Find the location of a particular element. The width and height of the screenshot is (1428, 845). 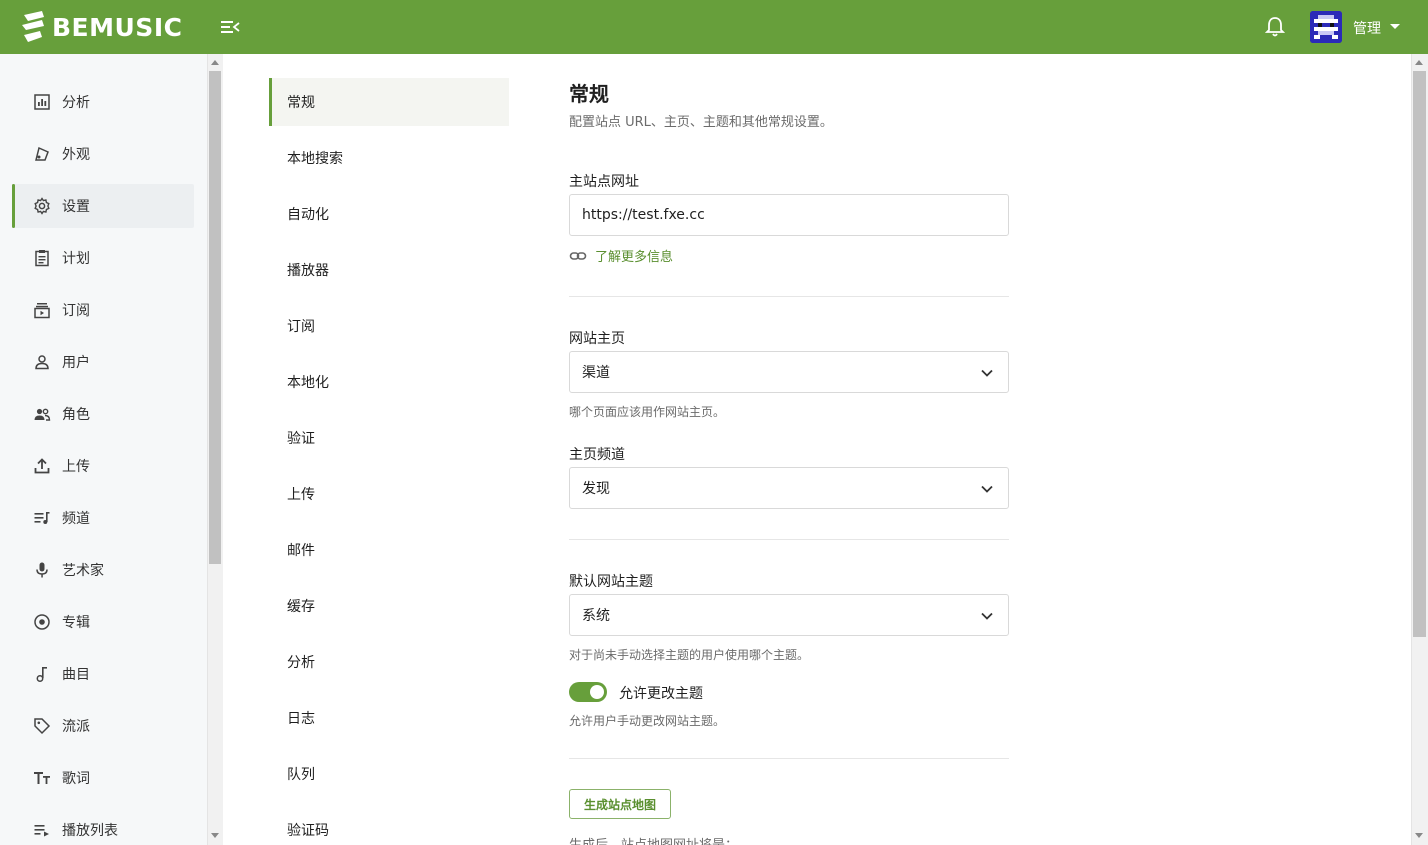

logo-mark-icon is located at coordinates (33, 26).